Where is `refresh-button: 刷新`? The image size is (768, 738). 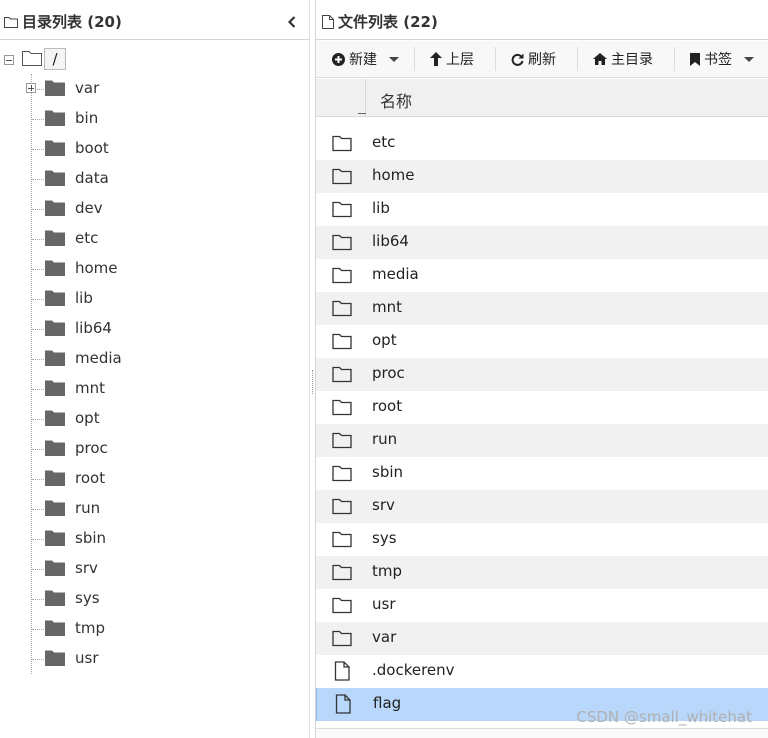 refresh-button: 刷新 is located at coordinates (533, 59).